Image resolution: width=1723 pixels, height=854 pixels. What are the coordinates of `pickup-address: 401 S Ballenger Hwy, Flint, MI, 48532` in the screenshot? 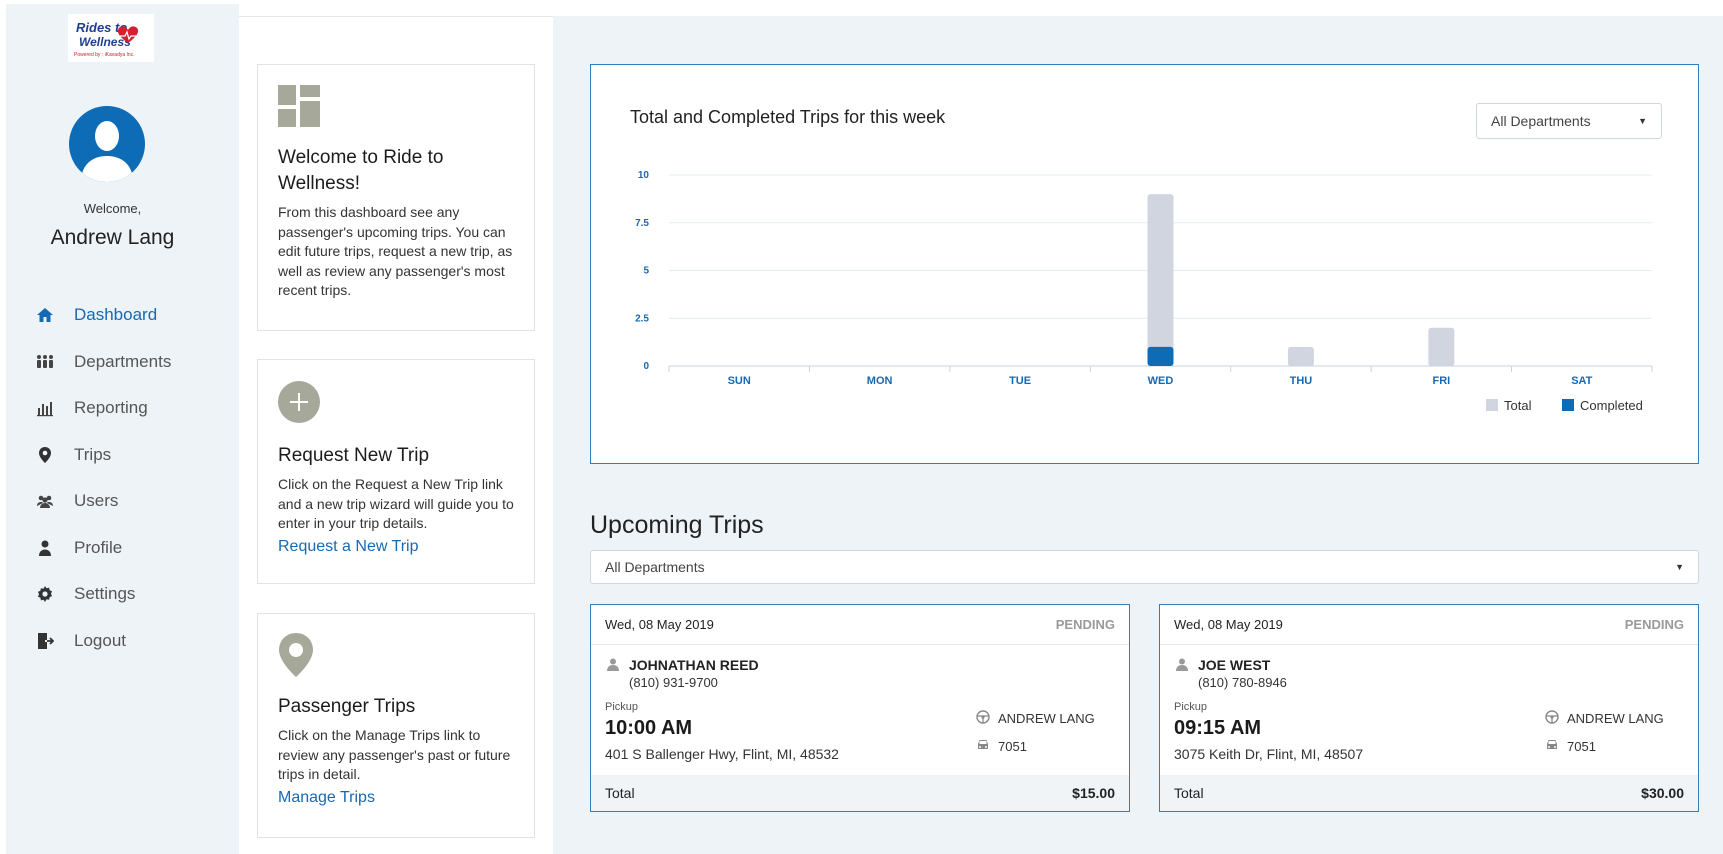 It's located at (722, 754).